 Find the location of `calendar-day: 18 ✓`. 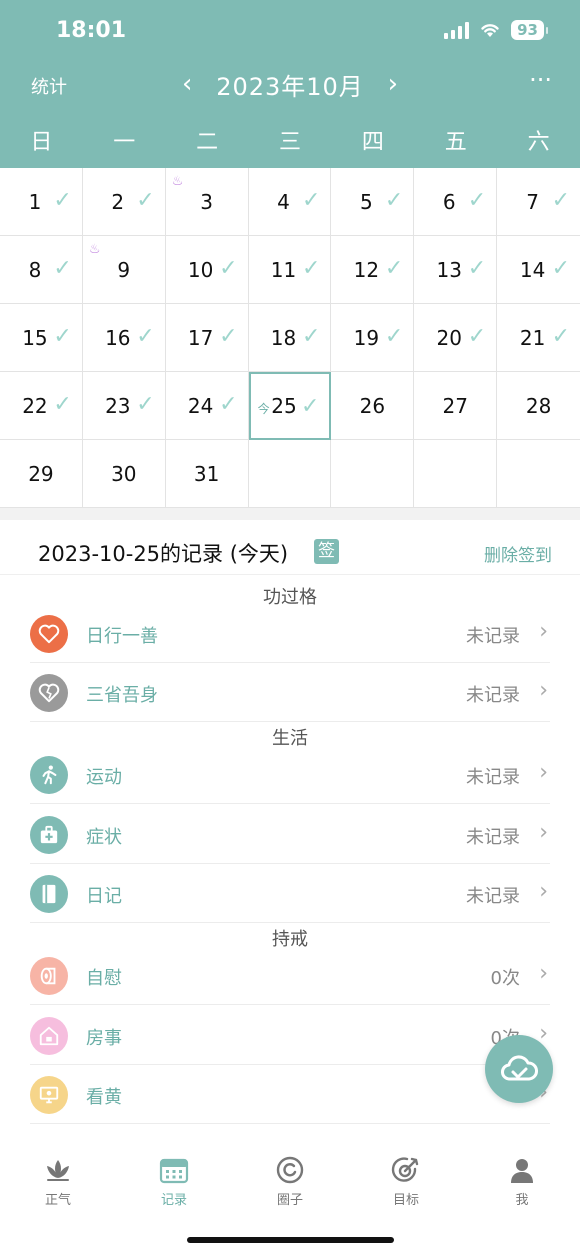

calendar-day: 18 ✓ is located at coordinates (290, 338).